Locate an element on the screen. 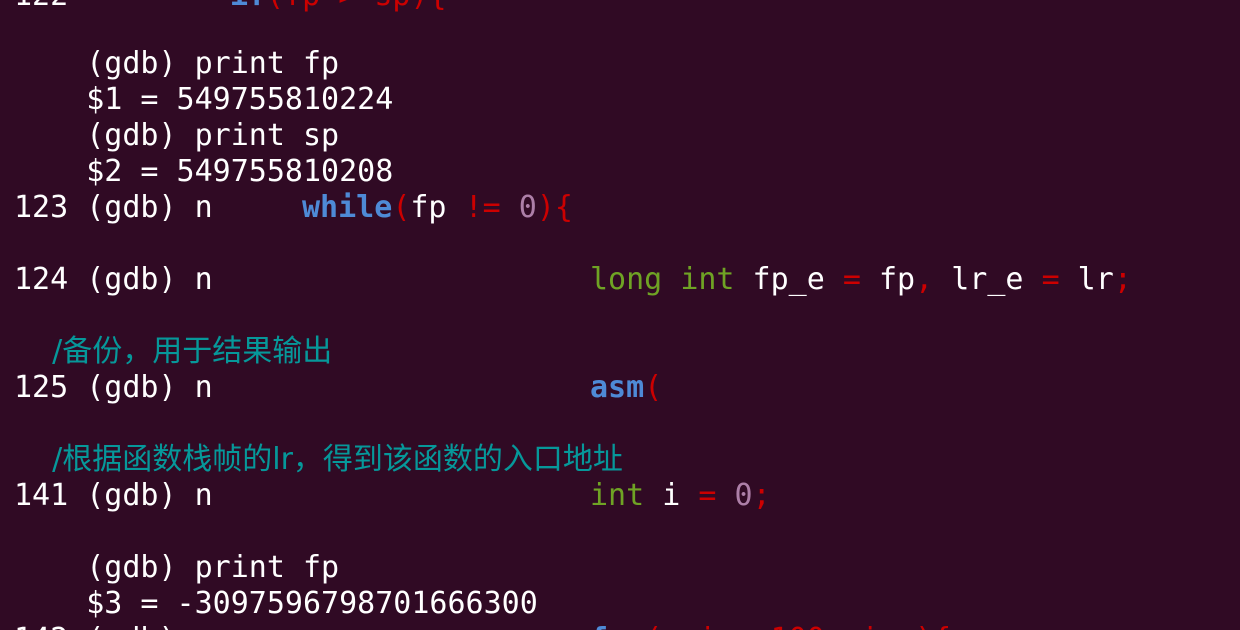 This screenshot has height=630, width=1240. line-number: 142 is located at coordinates (41, 626).